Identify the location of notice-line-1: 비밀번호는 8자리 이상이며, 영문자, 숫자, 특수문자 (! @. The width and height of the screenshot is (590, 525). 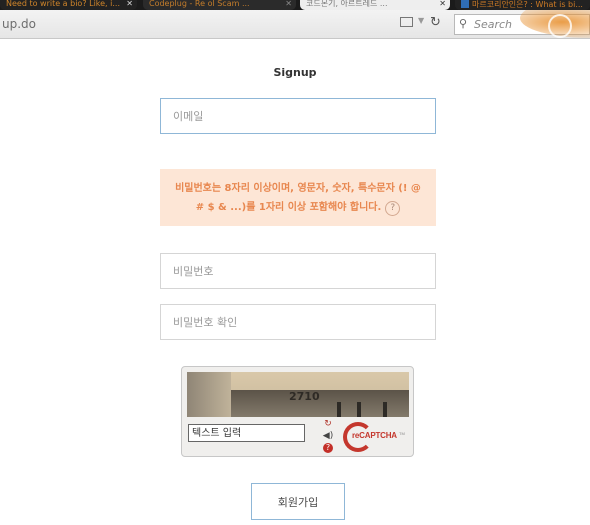
(298, 188).